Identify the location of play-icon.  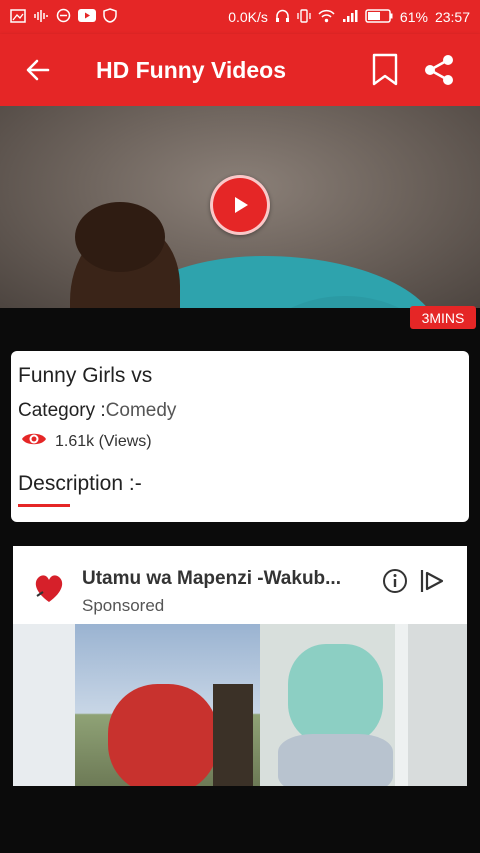
(241, 205).